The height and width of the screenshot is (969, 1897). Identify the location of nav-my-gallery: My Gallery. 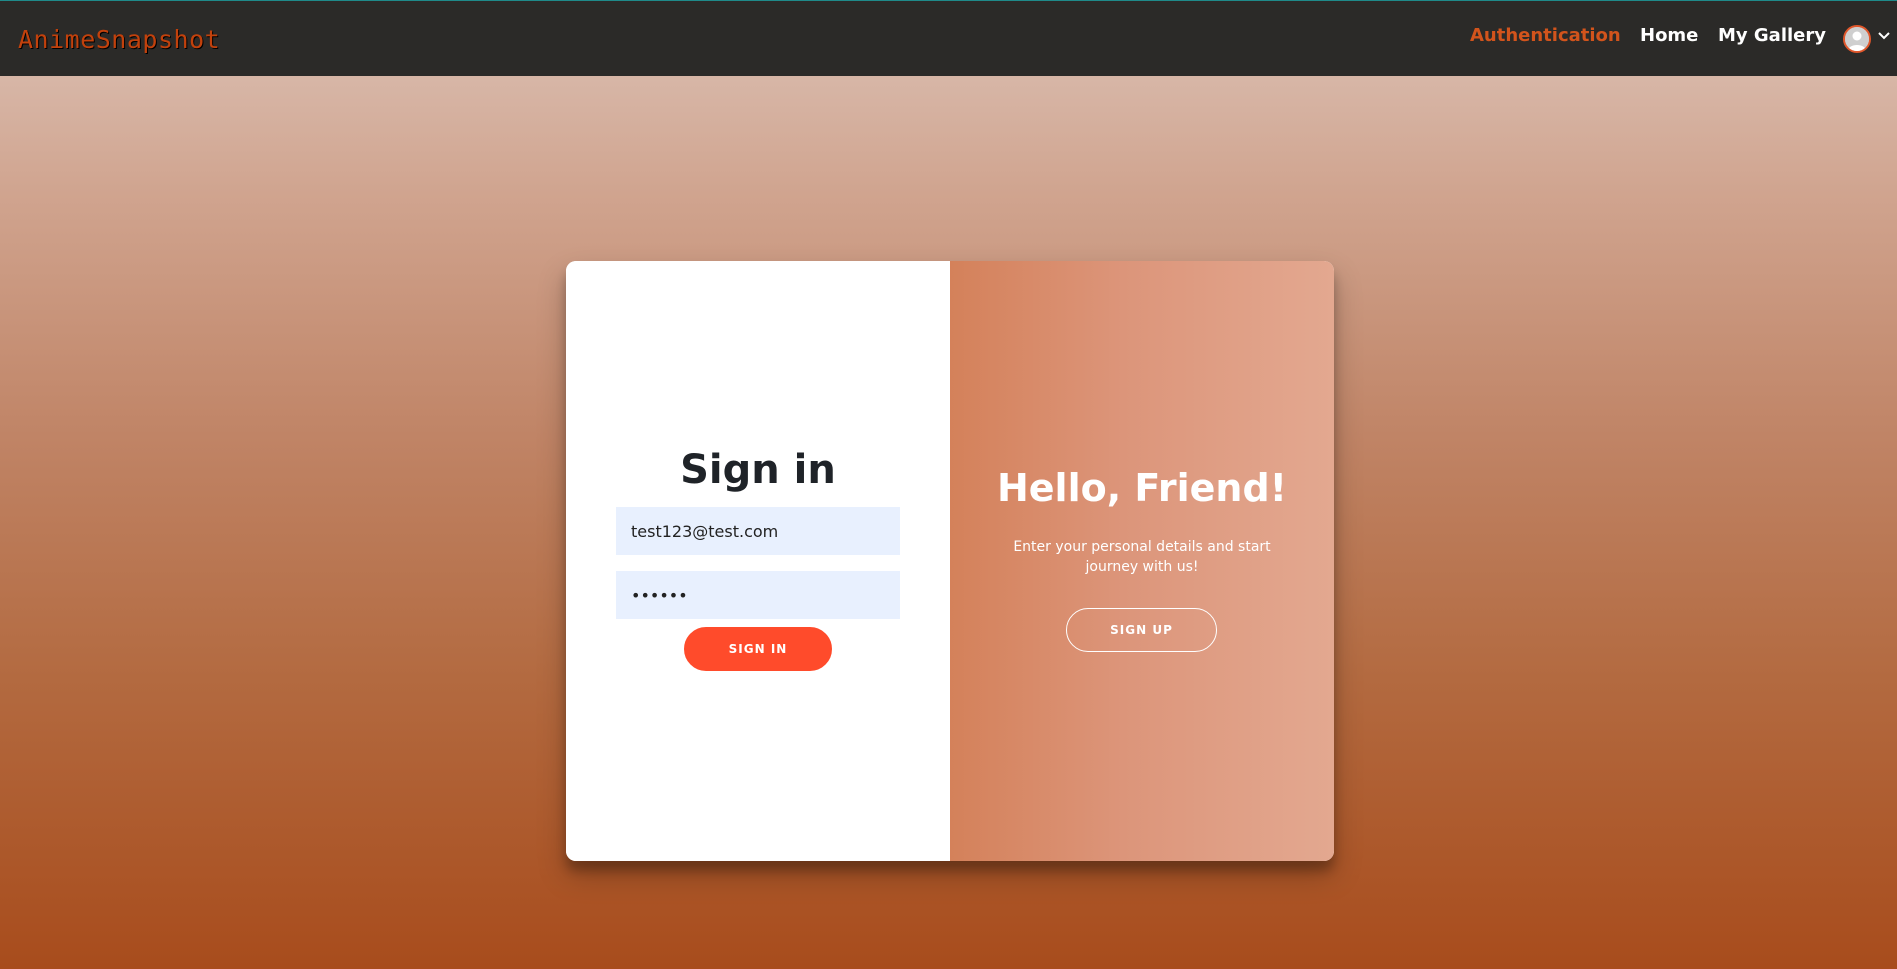
(1772, 35).